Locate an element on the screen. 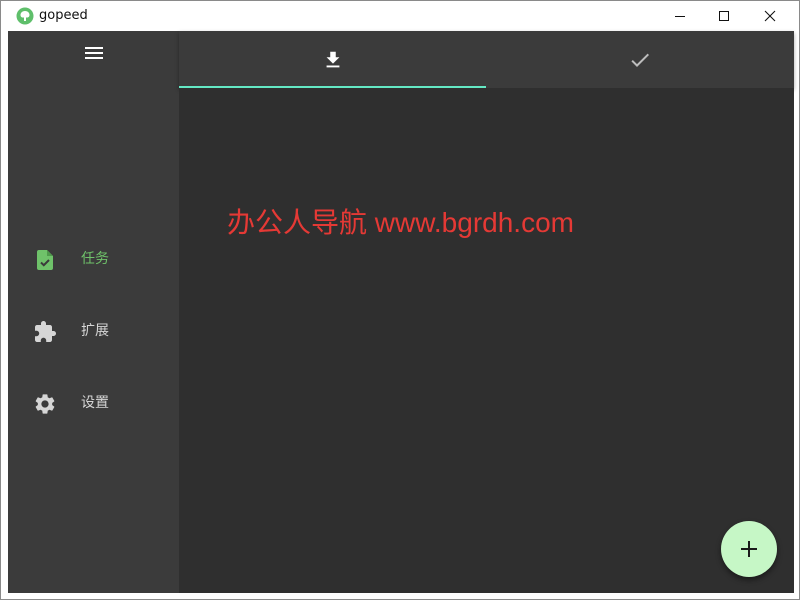 The image size is (800, 600). menu-button is located at coordinates (94, 53).